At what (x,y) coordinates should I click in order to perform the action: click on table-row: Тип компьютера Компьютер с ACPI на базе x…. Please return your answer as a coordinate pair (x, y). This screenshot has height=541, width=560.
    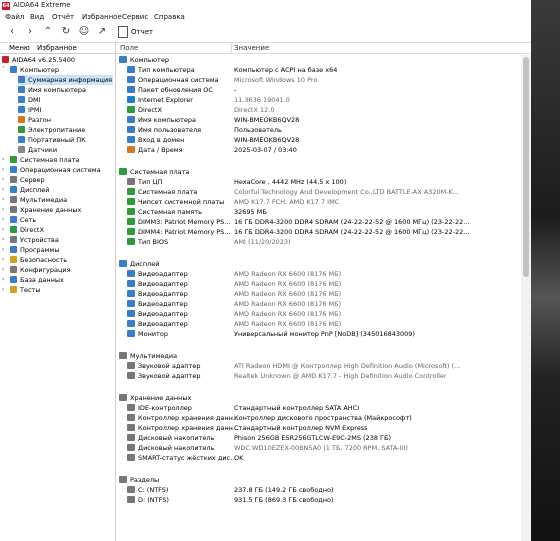
    Looking at the image, I should click on (316, 70).